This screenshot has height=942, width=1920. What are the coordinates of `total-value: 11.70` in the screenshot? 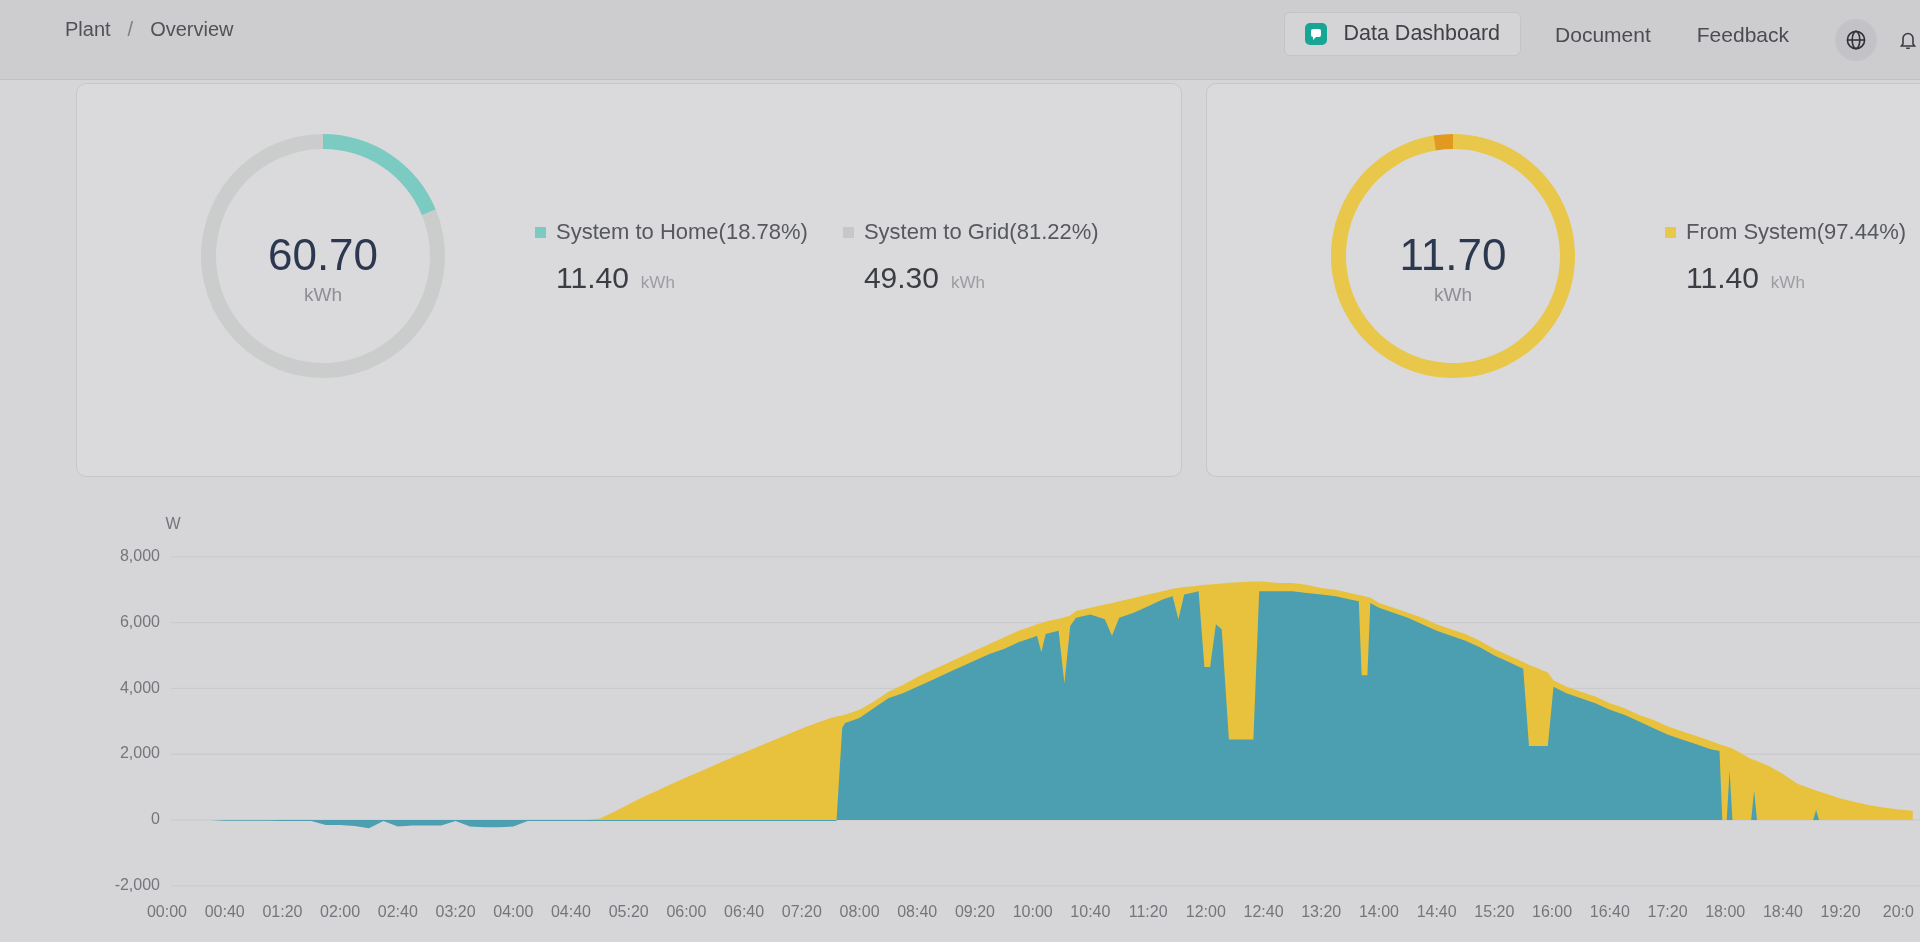 It's located at (1453, 255).